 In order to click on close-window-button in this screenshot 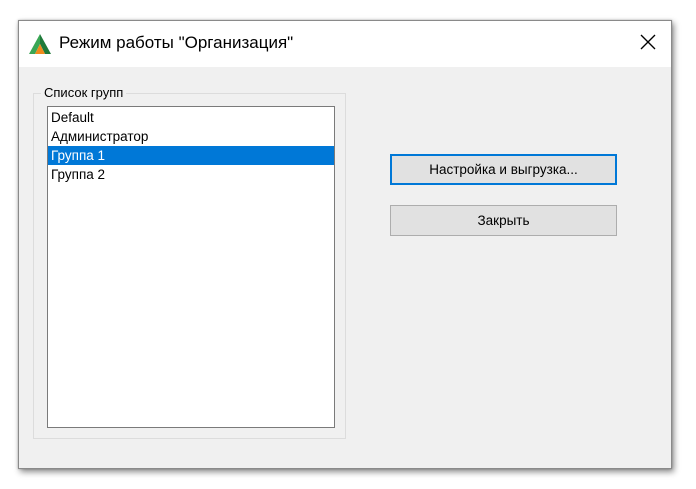, I will do `click(648, 44)`.